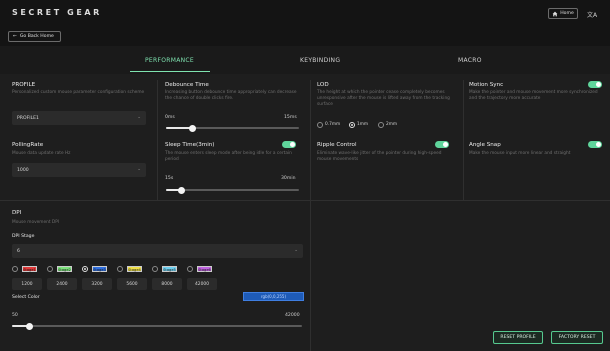 The image size is (610, 351). I want to click on lod-option-2mm, so click(381, 125).